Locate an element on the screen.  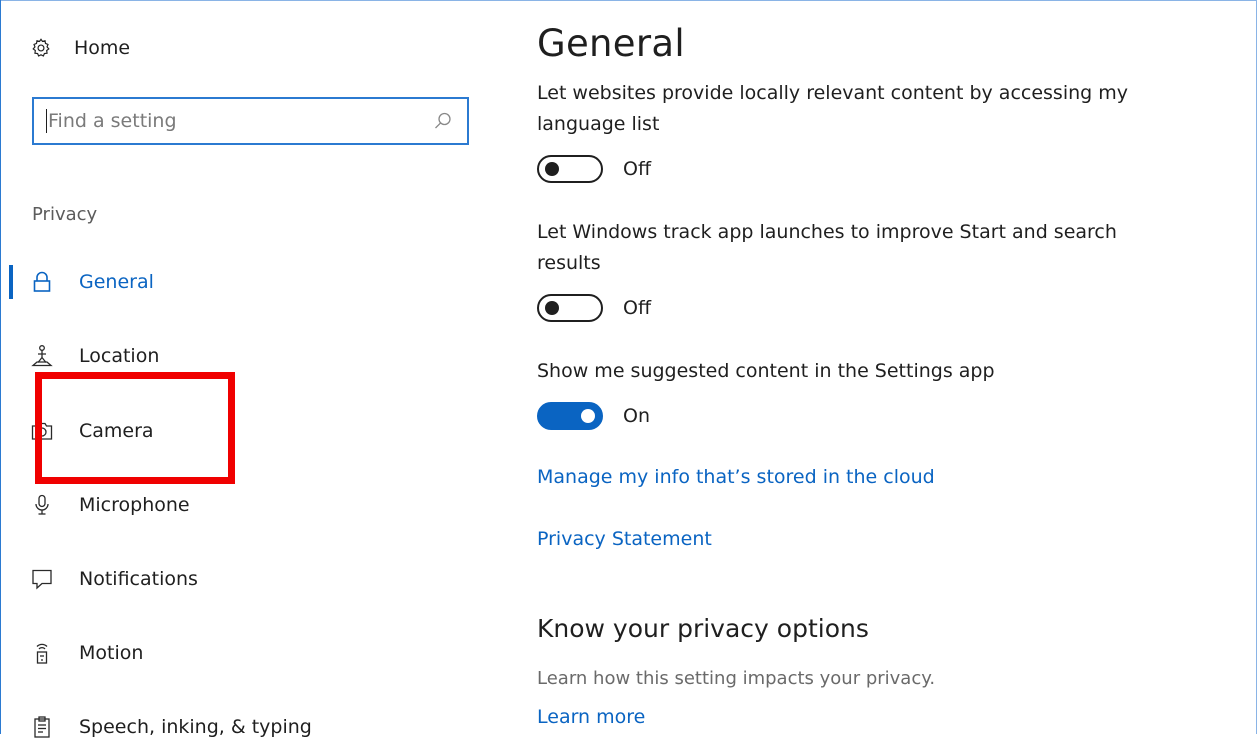
page-title: General is located at coordinates (611, 43).